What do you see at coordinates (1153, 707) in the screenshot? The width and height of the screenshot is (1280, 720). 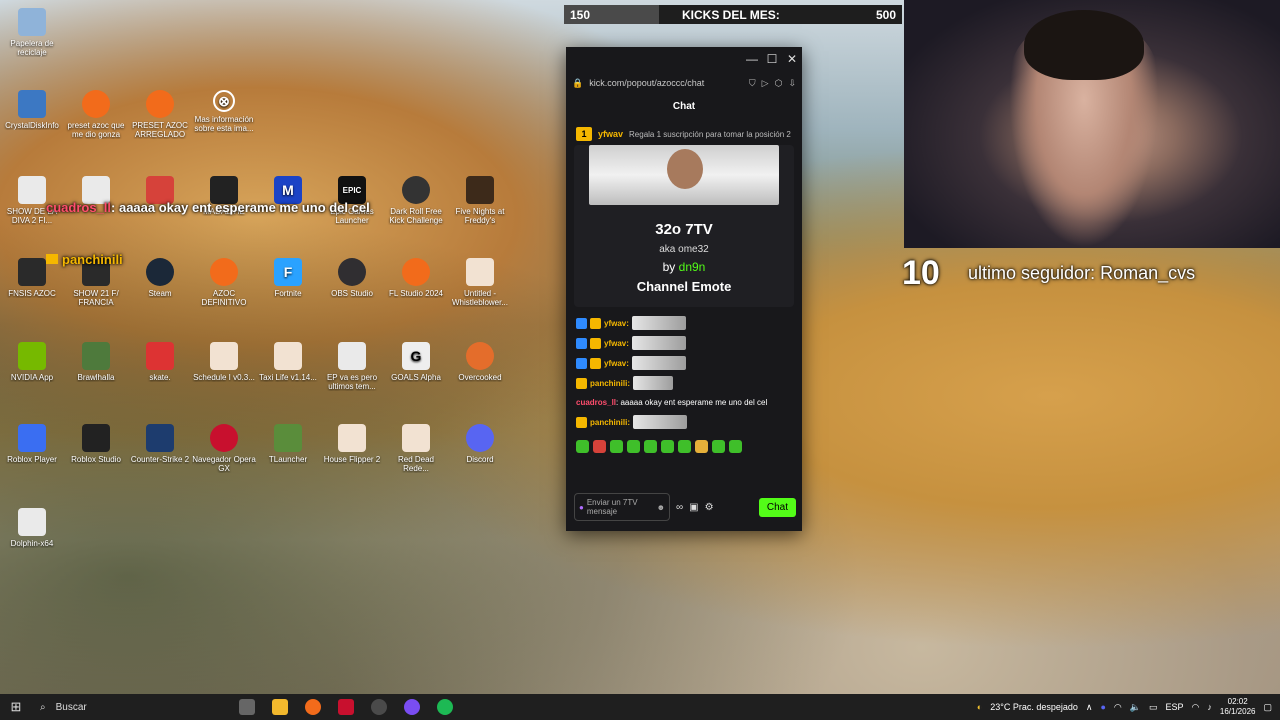 I see `battery-icon: ▭` at bounding box center [1153, 707].